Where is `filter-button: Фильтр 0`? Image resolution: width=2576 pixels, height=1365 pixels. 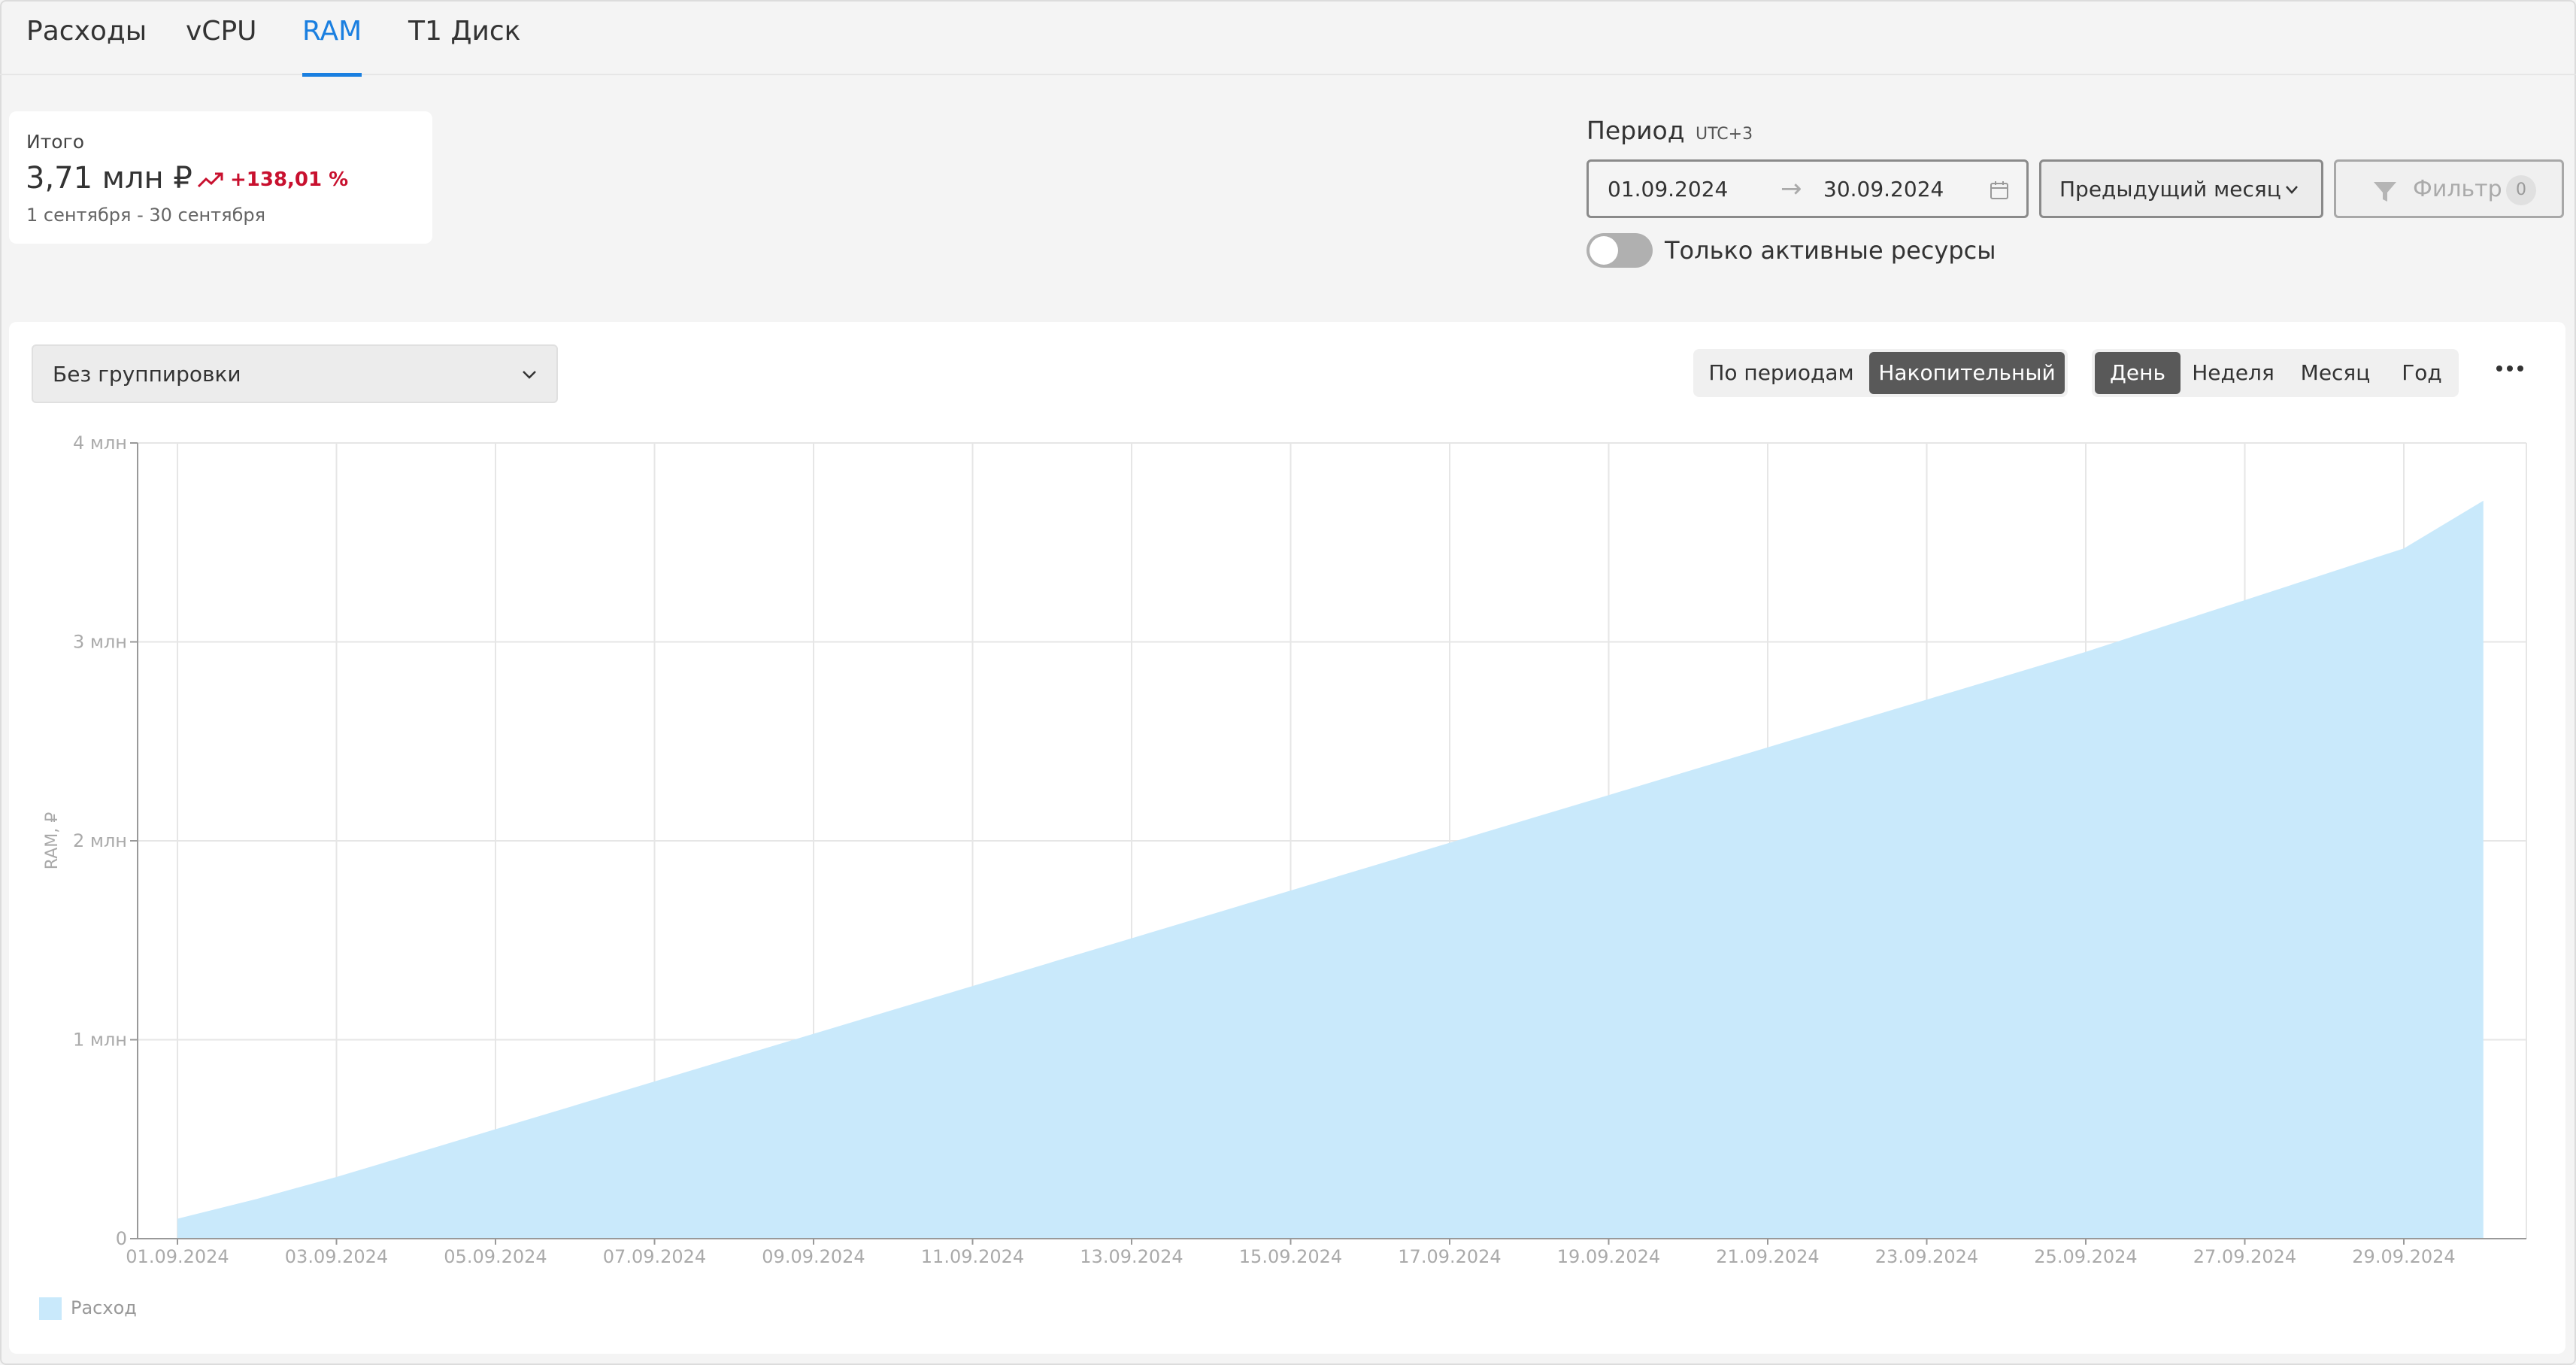 filter-button: Фильтр 0 is located at coordinates (2449, 188).